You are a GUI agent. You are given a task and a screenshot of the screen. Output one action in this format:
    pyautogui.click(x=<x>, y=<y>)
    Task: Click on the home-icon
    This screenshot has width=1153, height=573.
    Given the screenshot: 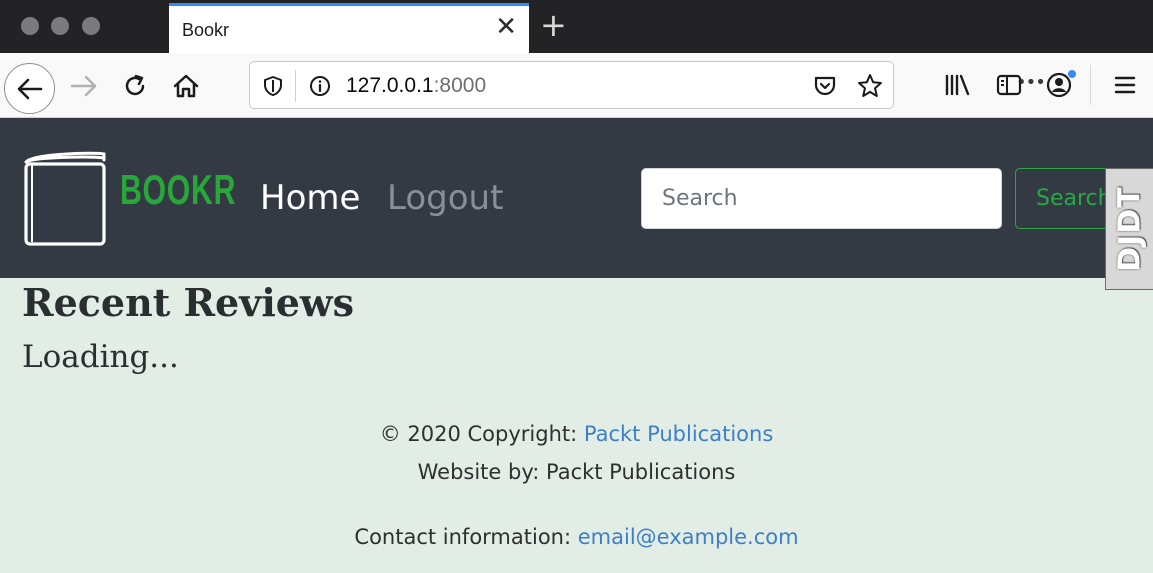 What is the action you would take?
    pyautogui.click(x=186, y=86)
    